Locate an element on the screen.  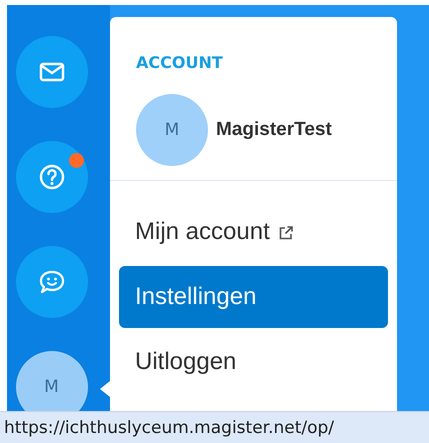
user-name: MagisterTest is located at coordinates (274, 130).